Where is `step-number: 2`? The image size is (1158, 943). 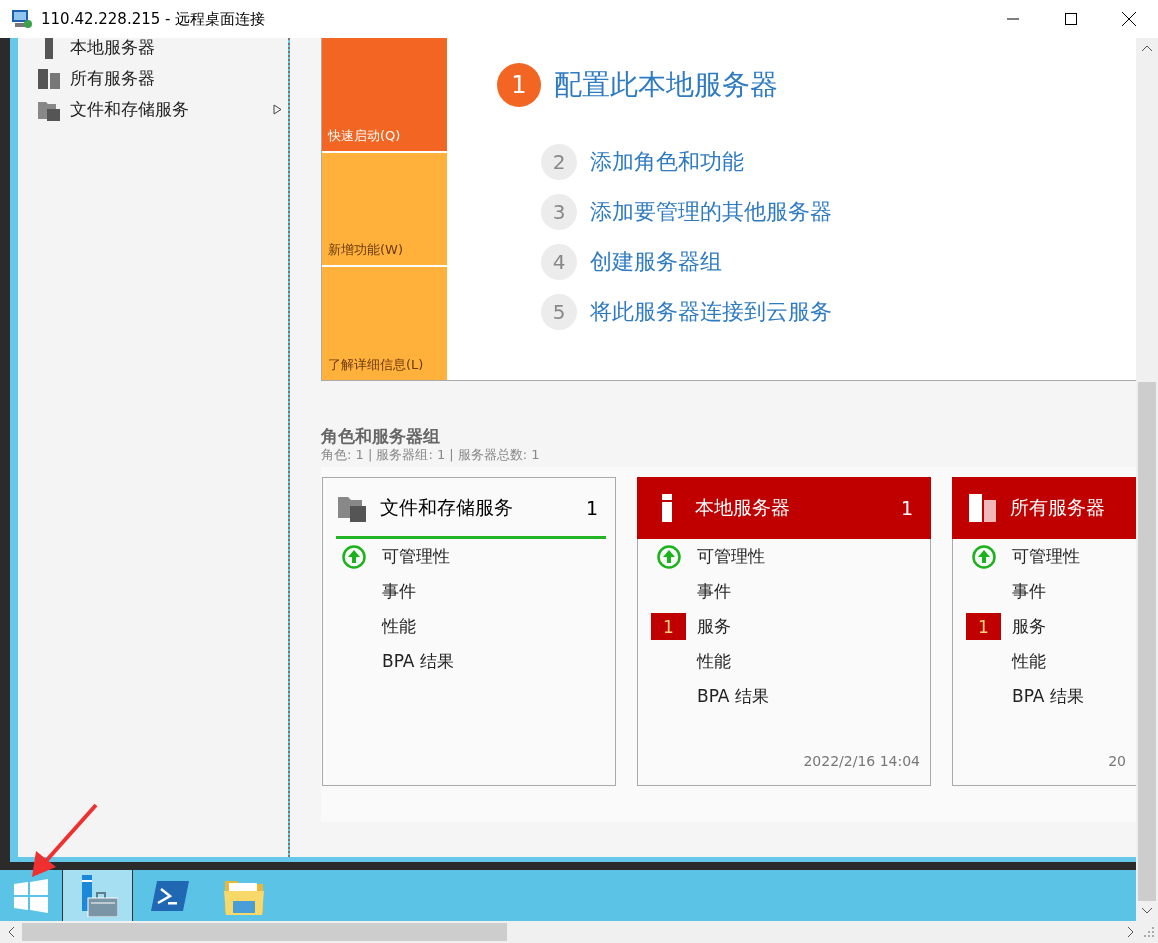
step-number: 2 is located at coordinates (559, 162).